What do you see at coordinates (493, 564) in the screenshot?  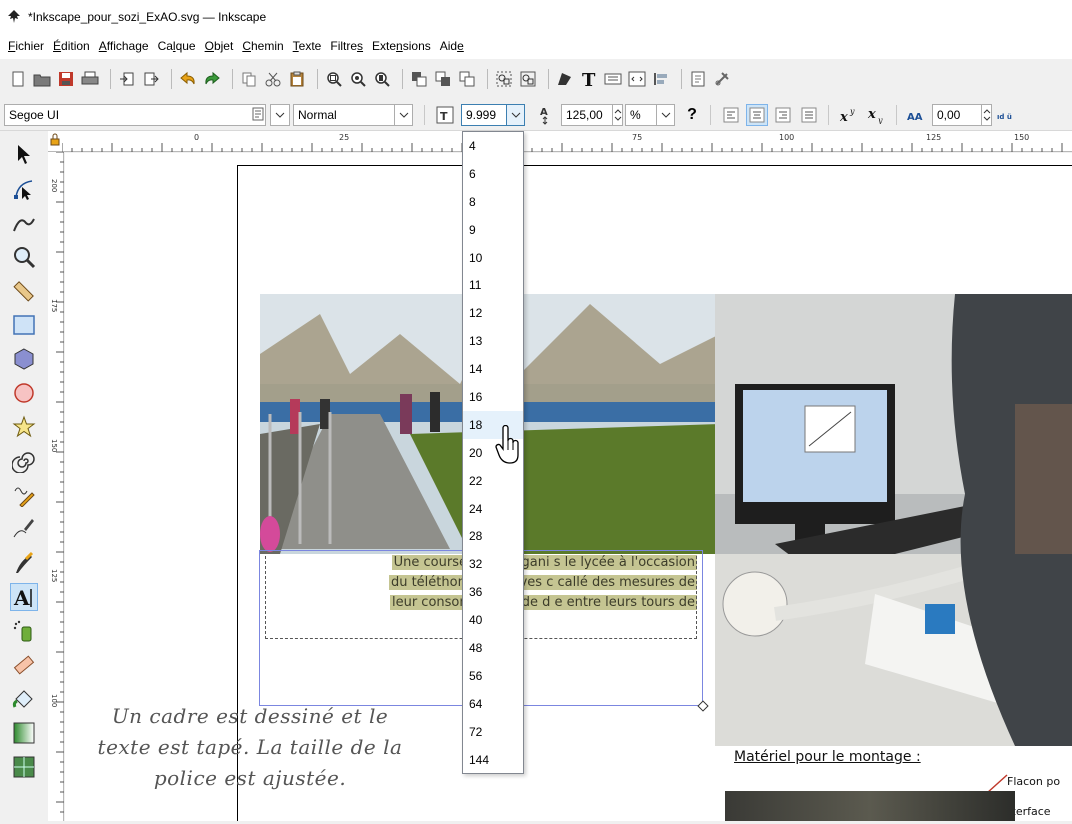 I see `font-size-option: 32` at bounding box center [493, 564].